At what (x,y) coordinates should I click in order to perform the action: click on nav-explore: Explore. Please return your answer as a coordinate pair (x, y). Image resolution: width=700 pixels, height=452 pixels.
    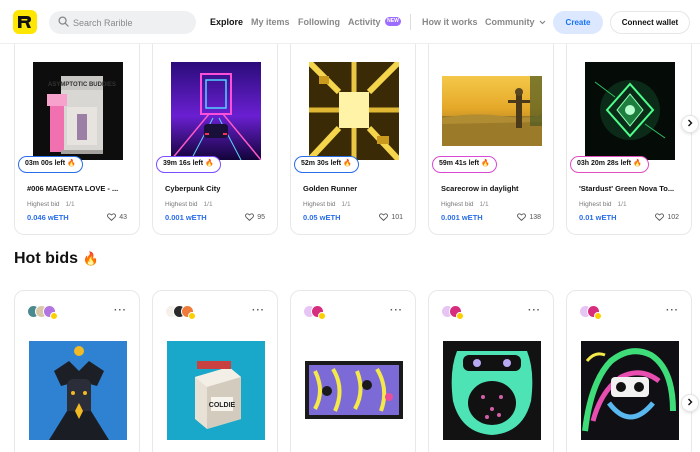
    Looking at the image, I should click on (226, 22).